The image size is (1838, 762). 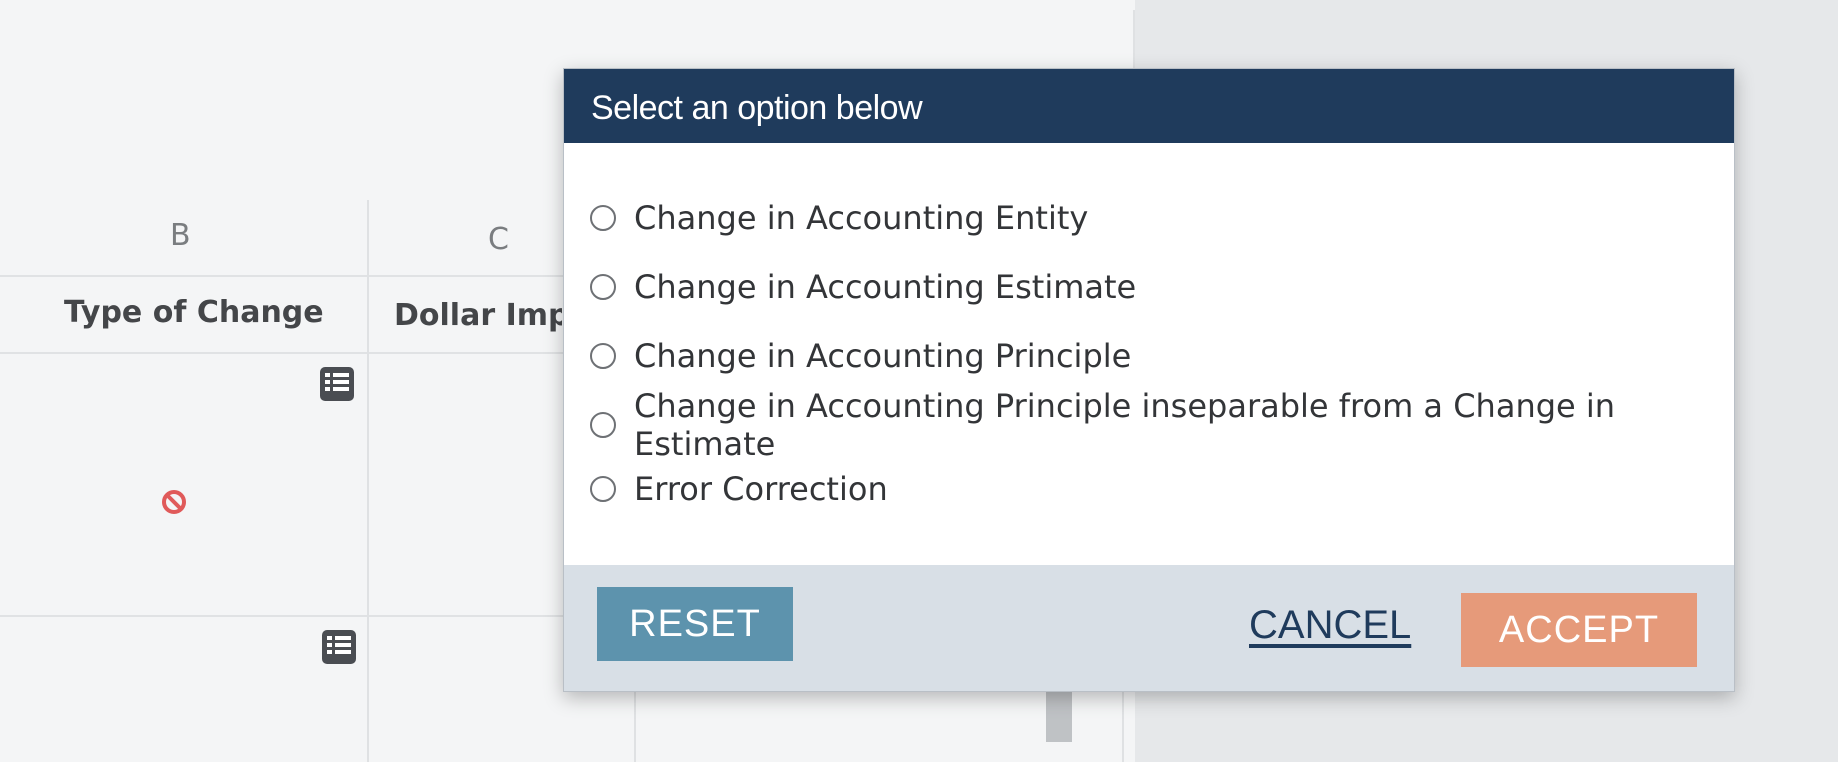 I want to click on column-letter-c: C, so click(x=498, y=239).